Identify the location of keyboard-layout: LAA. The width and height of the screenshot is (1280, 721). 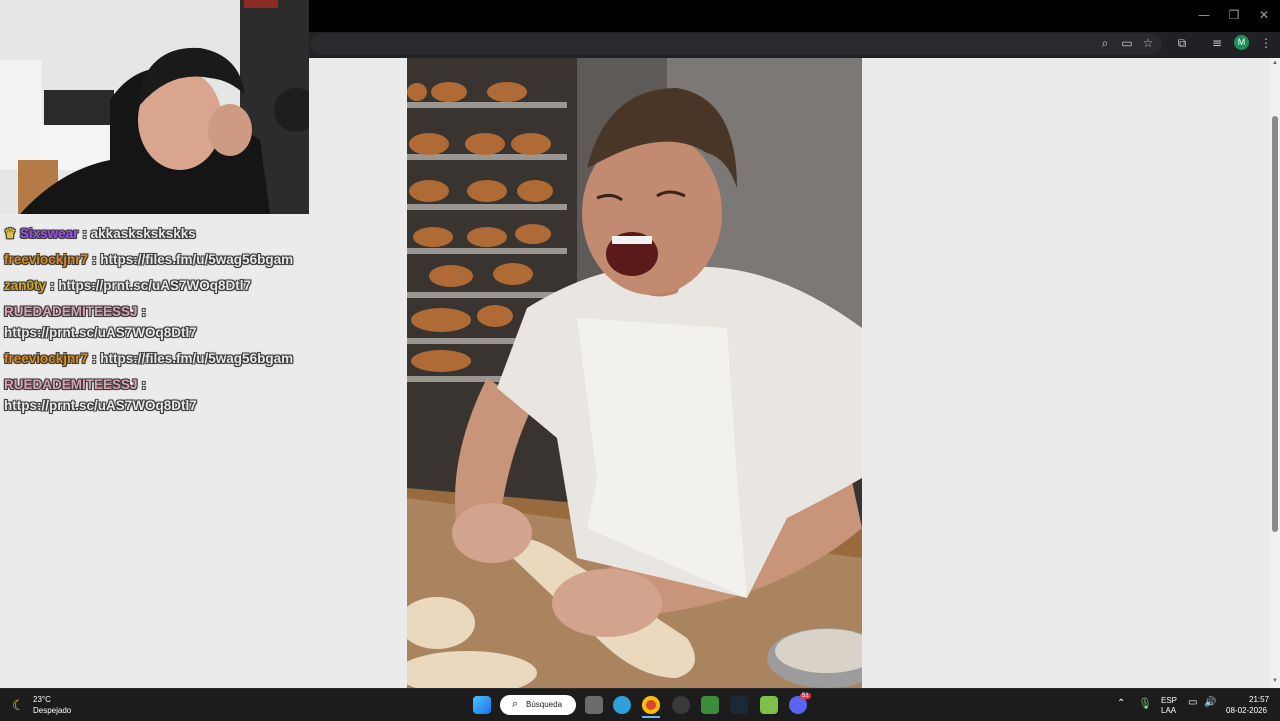
(1168, 710).